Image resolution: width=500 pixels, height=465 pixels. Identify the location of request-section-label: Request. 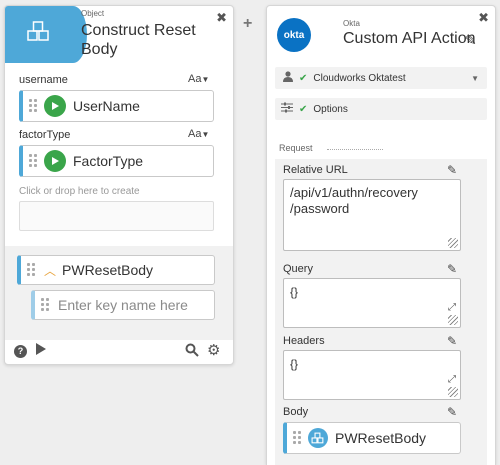
(296, 148).